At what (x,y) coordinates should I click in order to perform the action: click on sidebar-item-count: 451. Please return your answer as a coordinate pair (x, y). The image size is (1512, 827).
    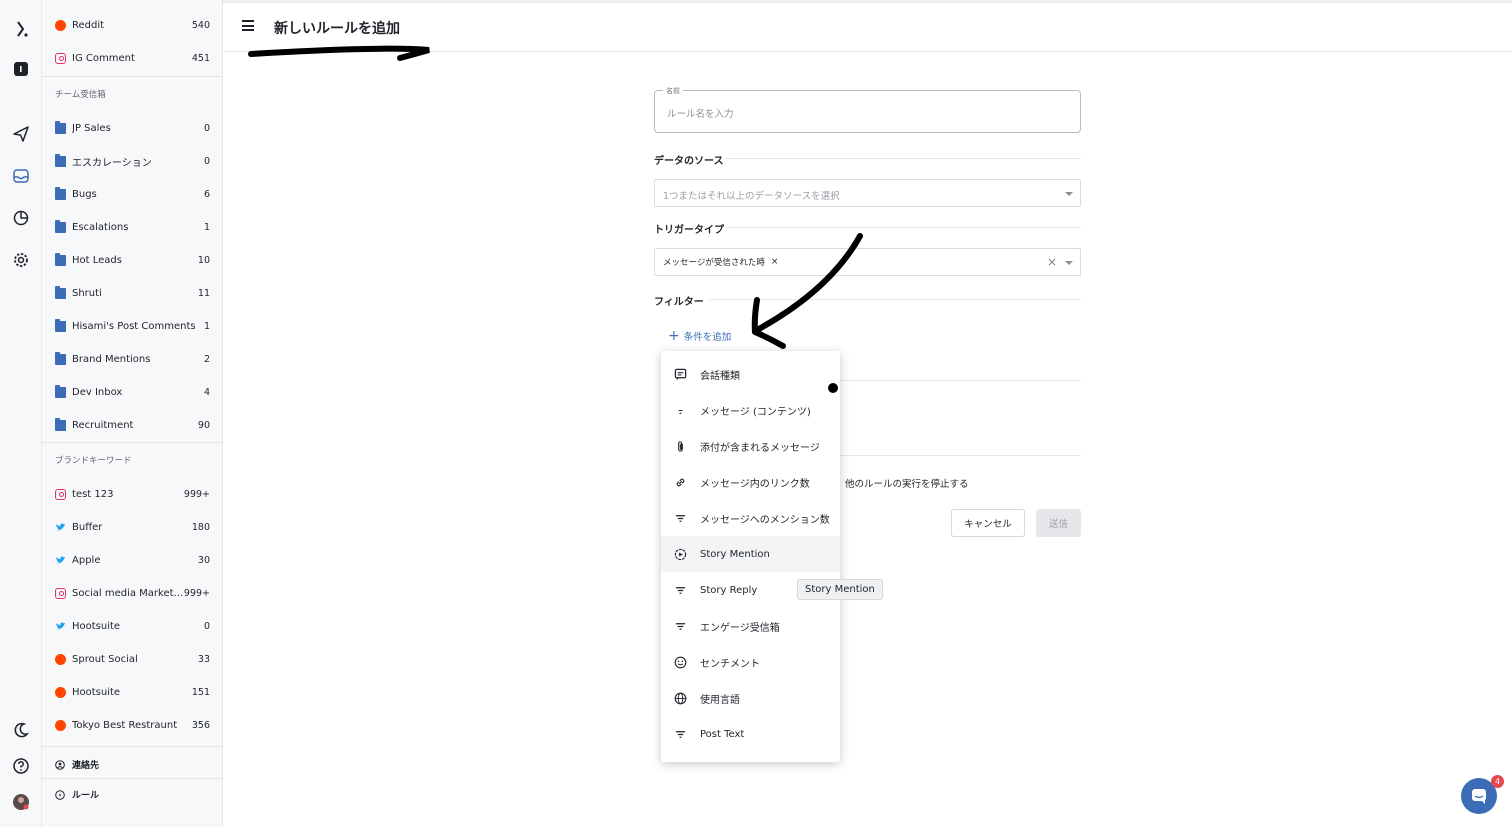
    Looking at the image, I should click on (200, 58).